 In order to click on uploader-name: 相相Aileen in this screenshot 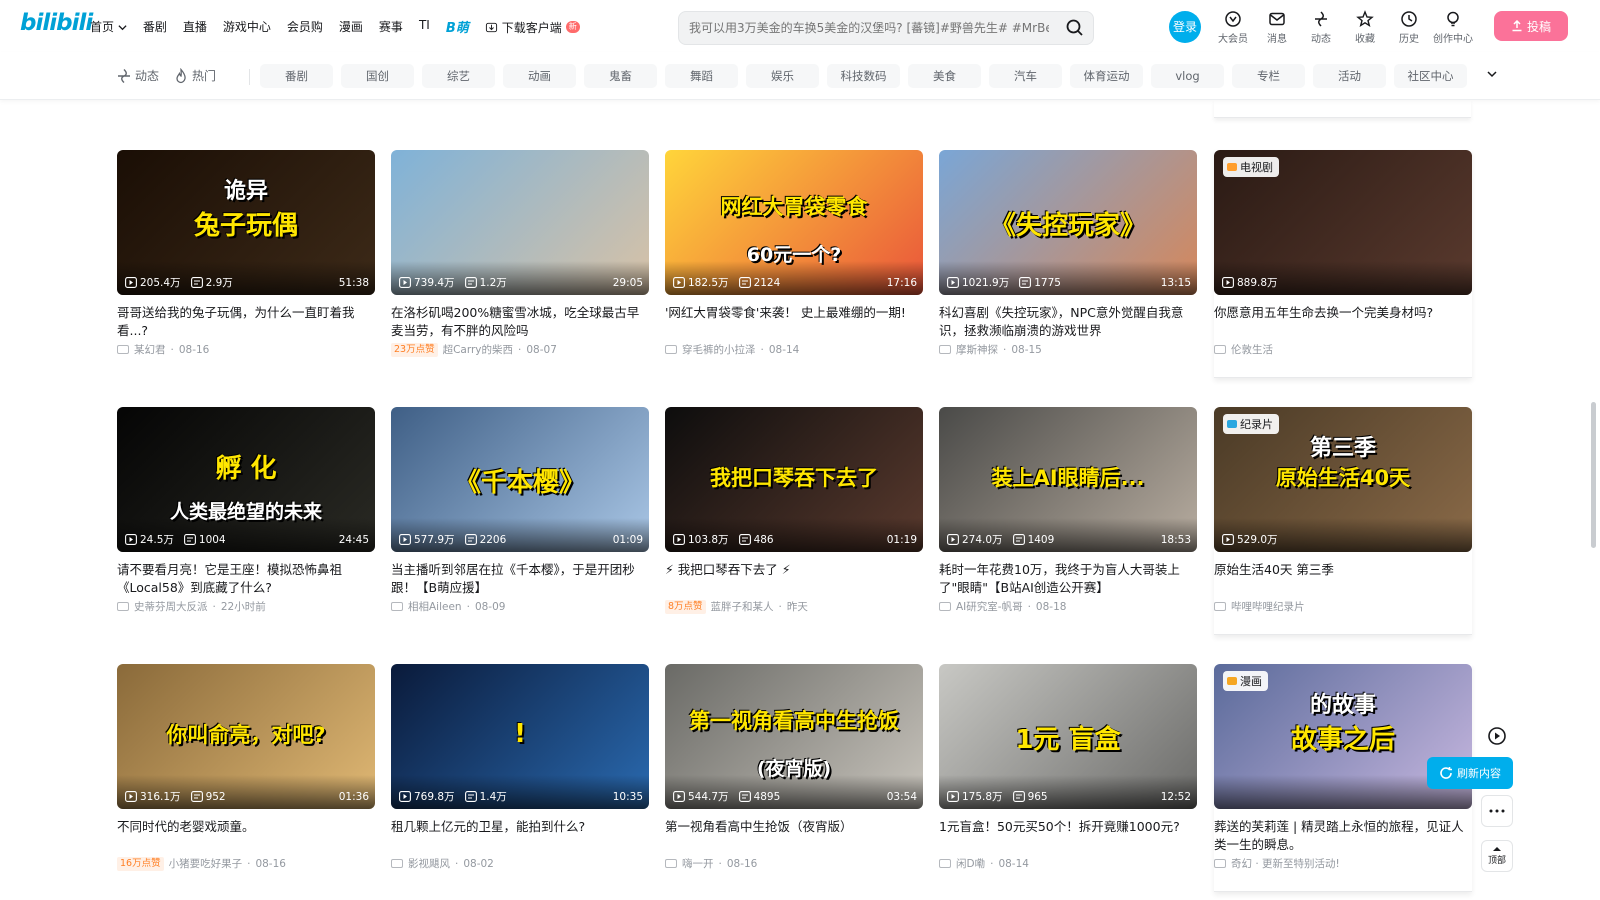, I will do `click(435, 606)`.